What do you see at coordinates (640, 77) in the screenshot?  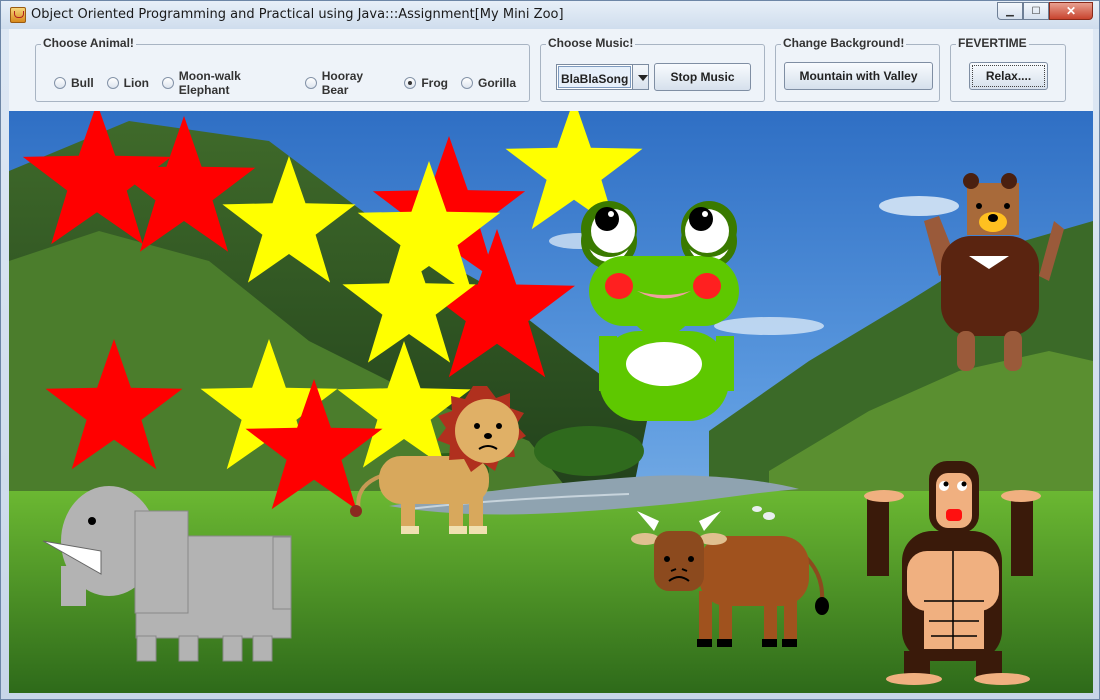 I see `dropdown-arrow-icon` at bounding box center [640, 77].